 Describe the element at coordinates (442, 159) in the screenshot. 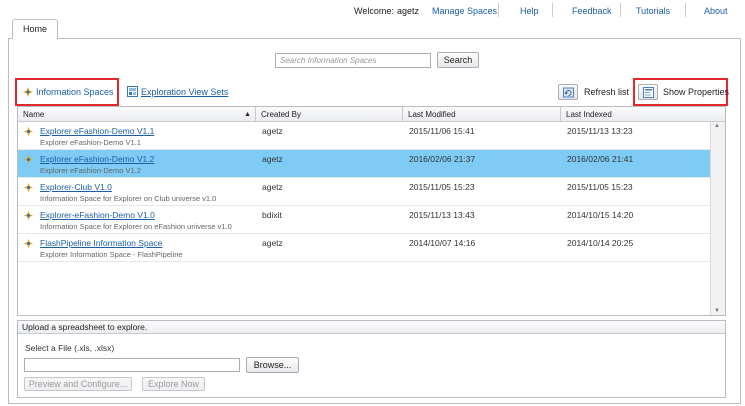

I see `row-last-modified: 2016/02/06 21:37` at that location.